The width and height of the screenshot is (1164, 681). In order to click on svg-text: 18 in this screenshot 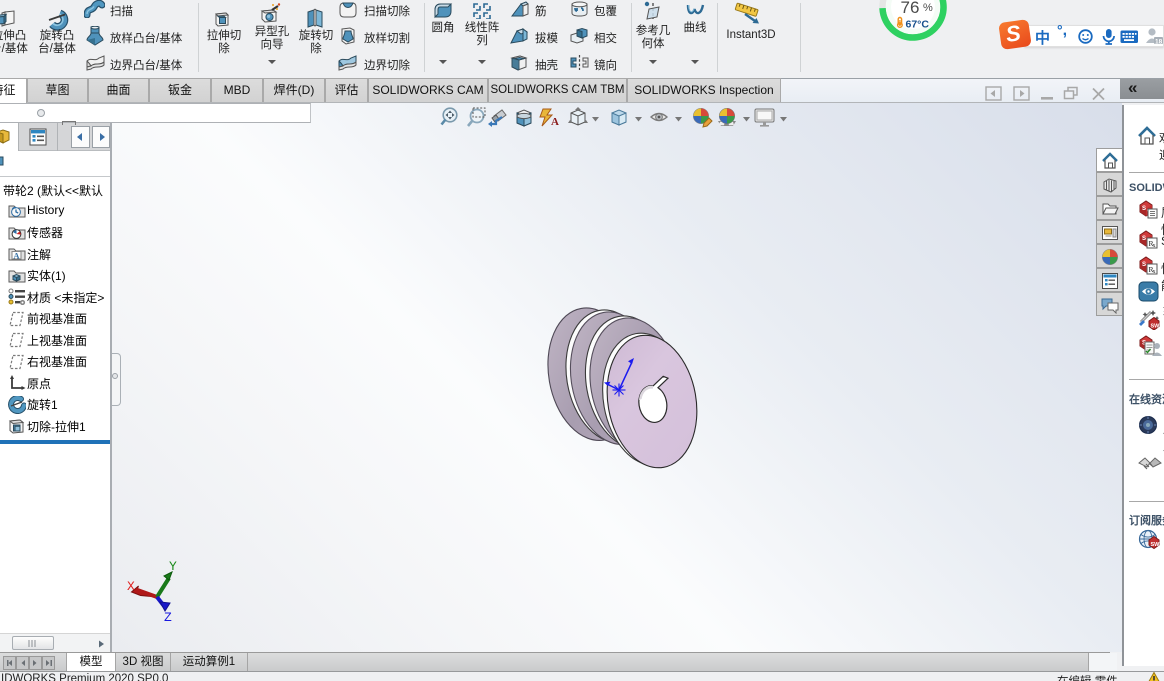, I will do `click(1159, 42)`.